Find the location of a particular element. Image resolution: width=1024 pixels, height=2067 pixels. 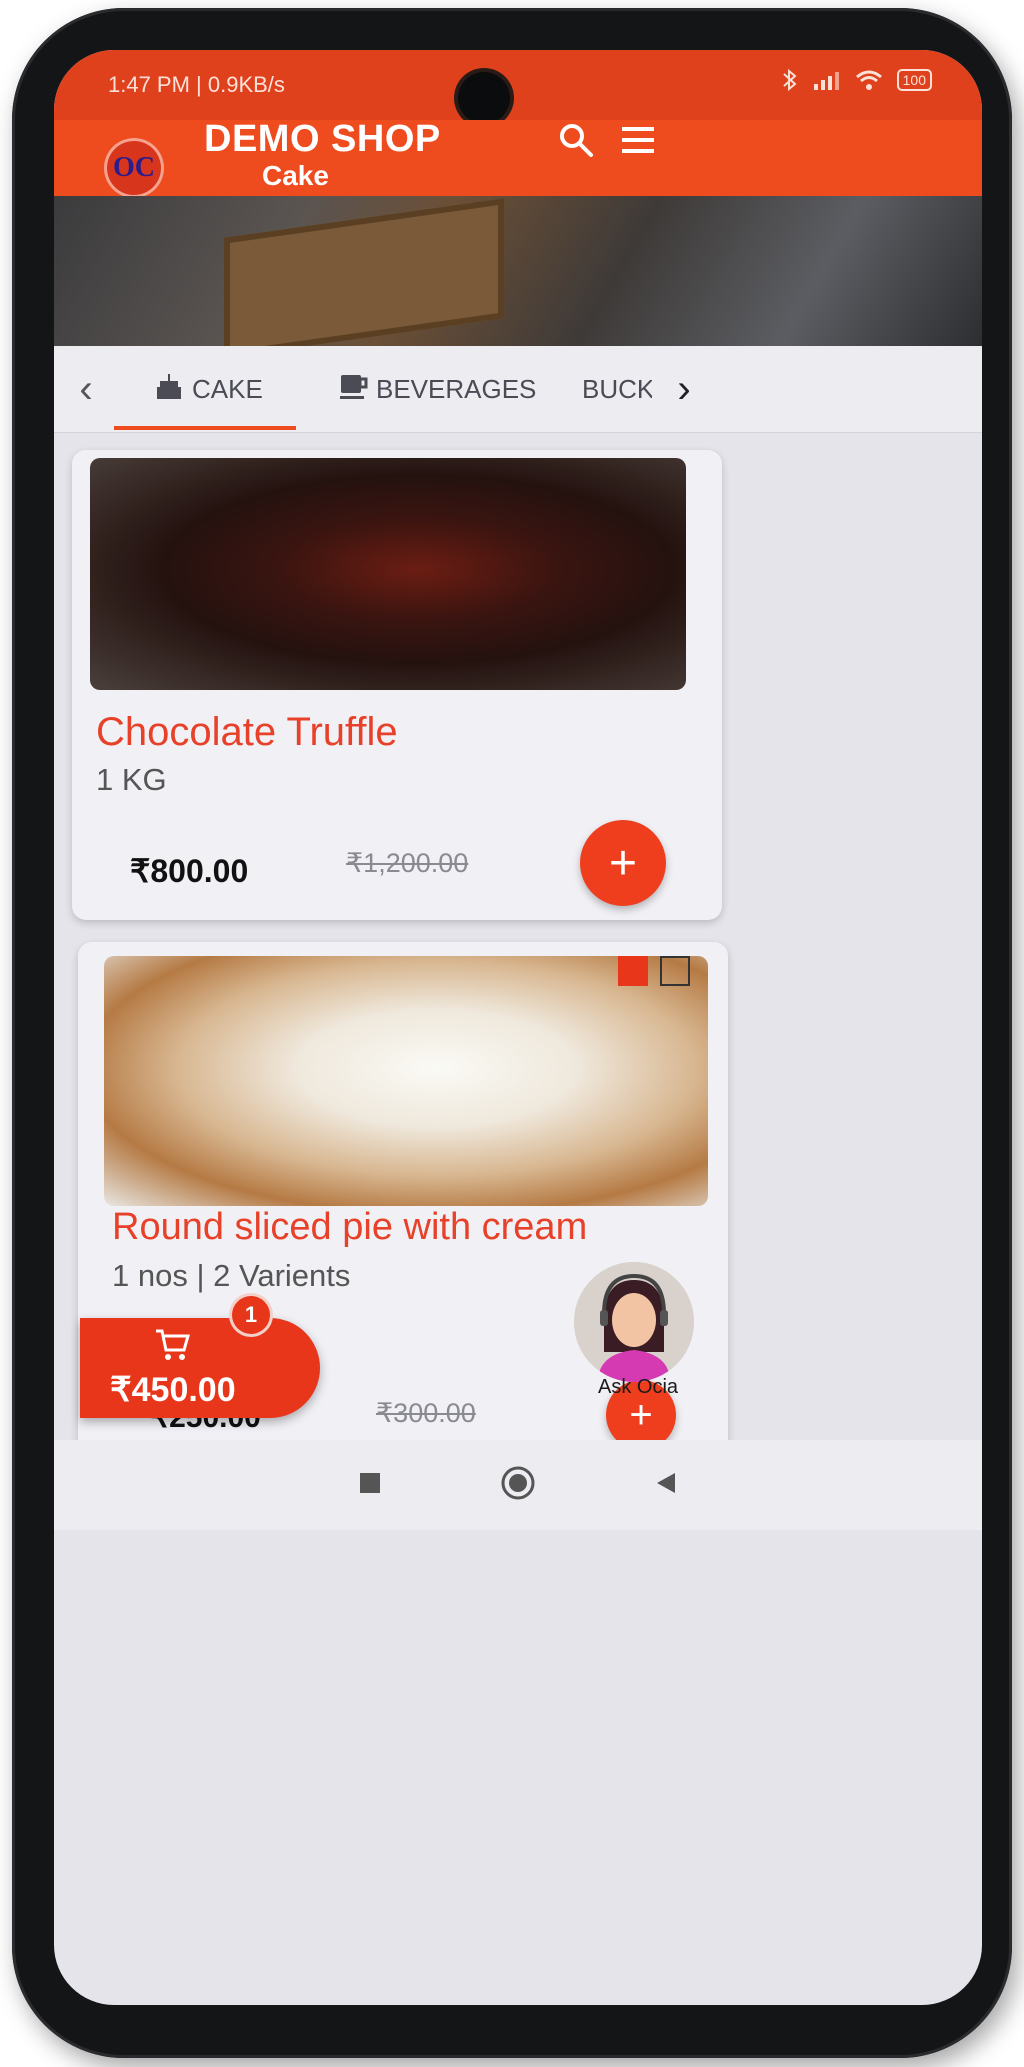

status-bar: 1:47 PM | 0.9KB/s 100 is located at coordinates (518, 87).